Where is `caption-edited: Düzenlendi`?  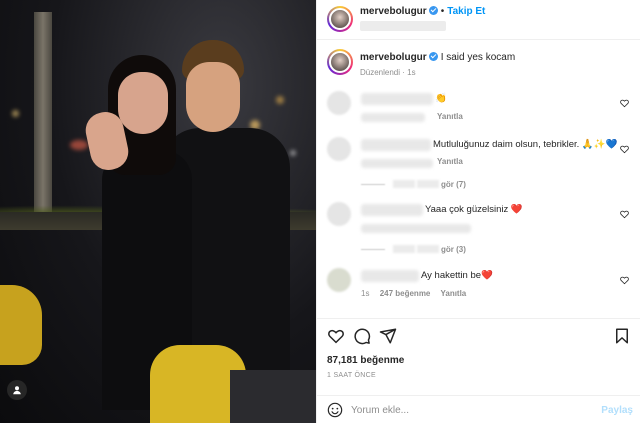
caption-edited: Düzenlendi is located at coordinates (380, 72).